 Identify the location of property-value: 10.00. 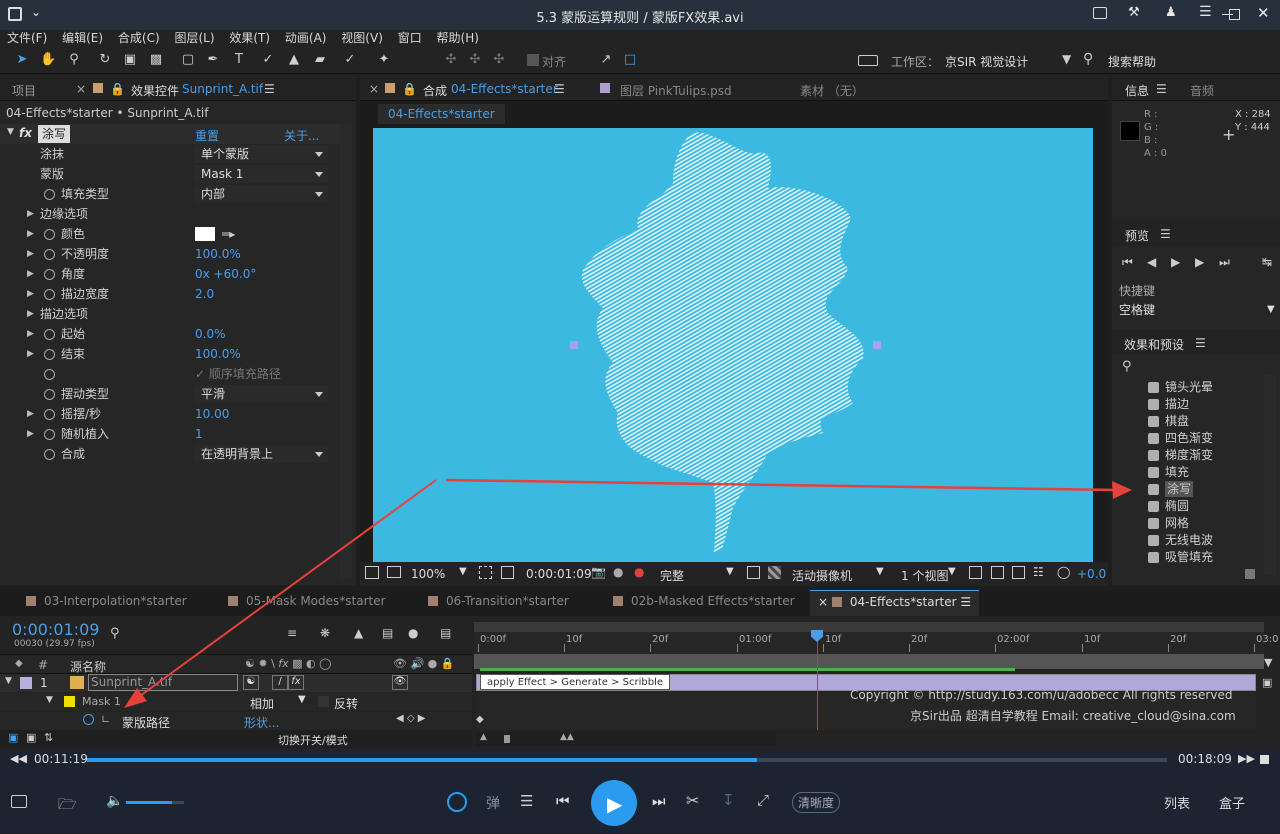
(212, 414).